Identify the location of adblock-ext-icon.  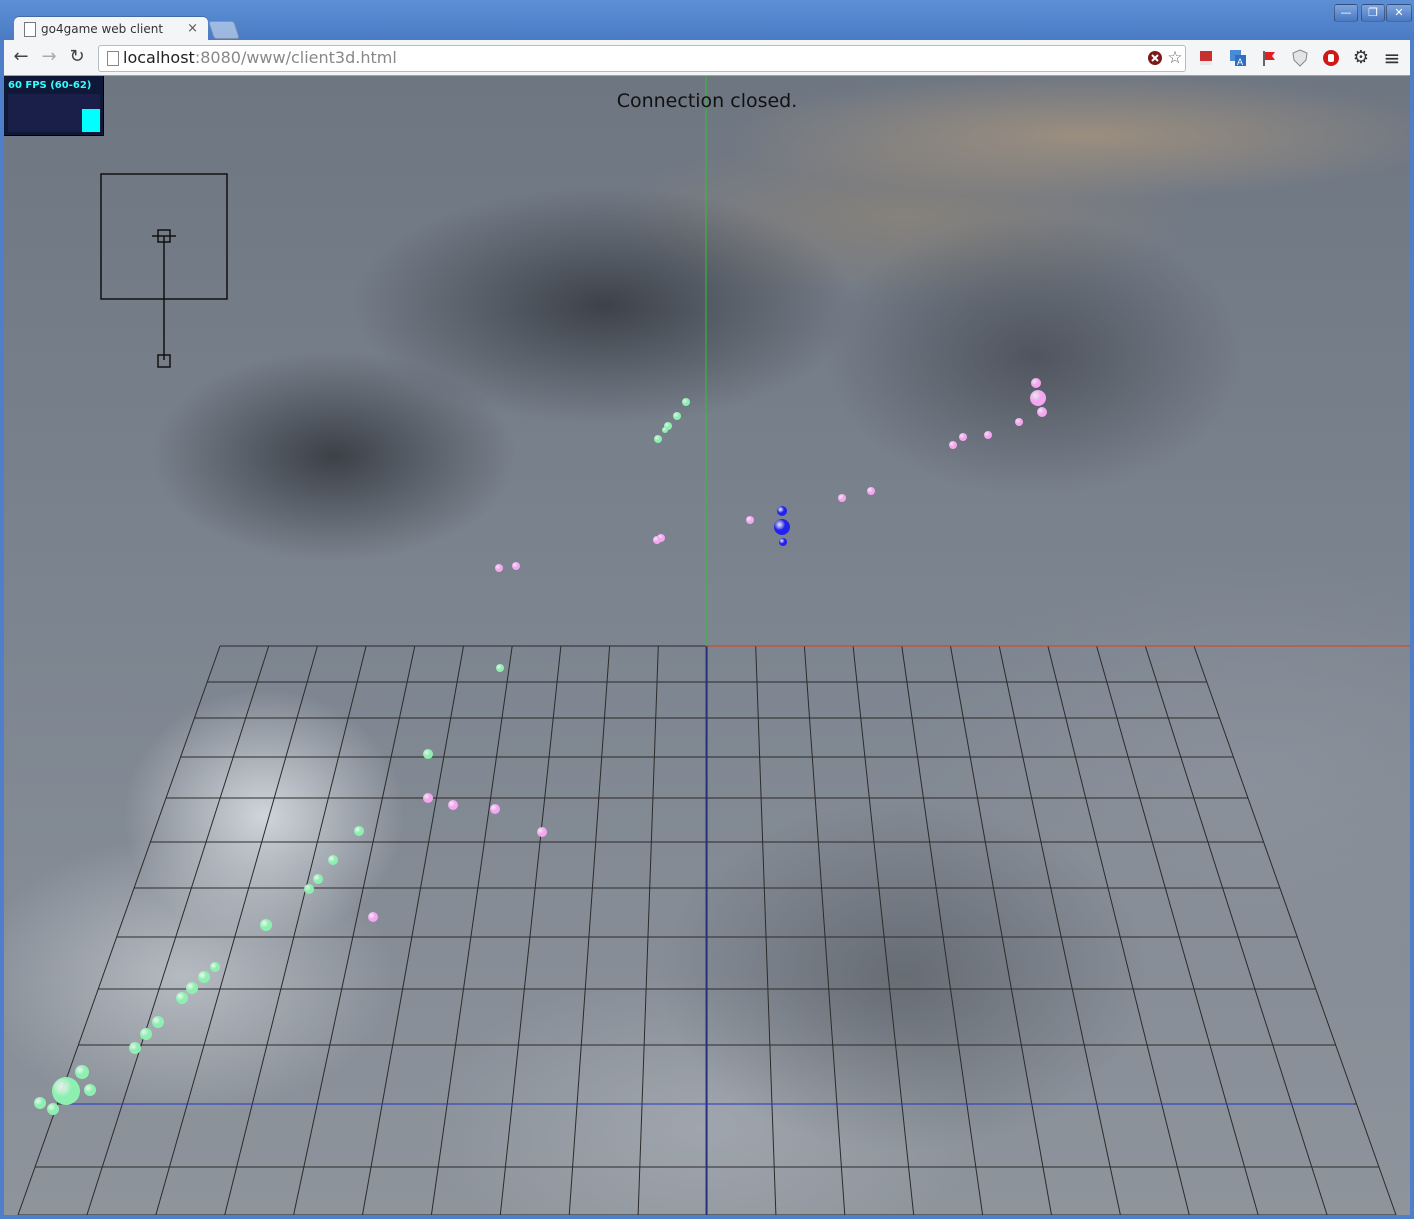
(1331, 58).